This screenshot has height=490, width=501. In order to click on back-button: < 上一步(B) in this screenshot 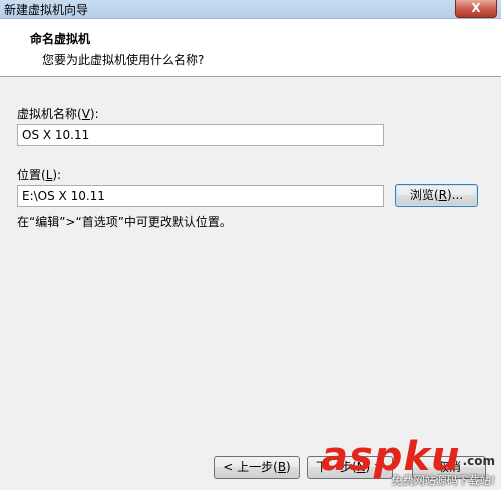, I will do `click(257, 467)`.